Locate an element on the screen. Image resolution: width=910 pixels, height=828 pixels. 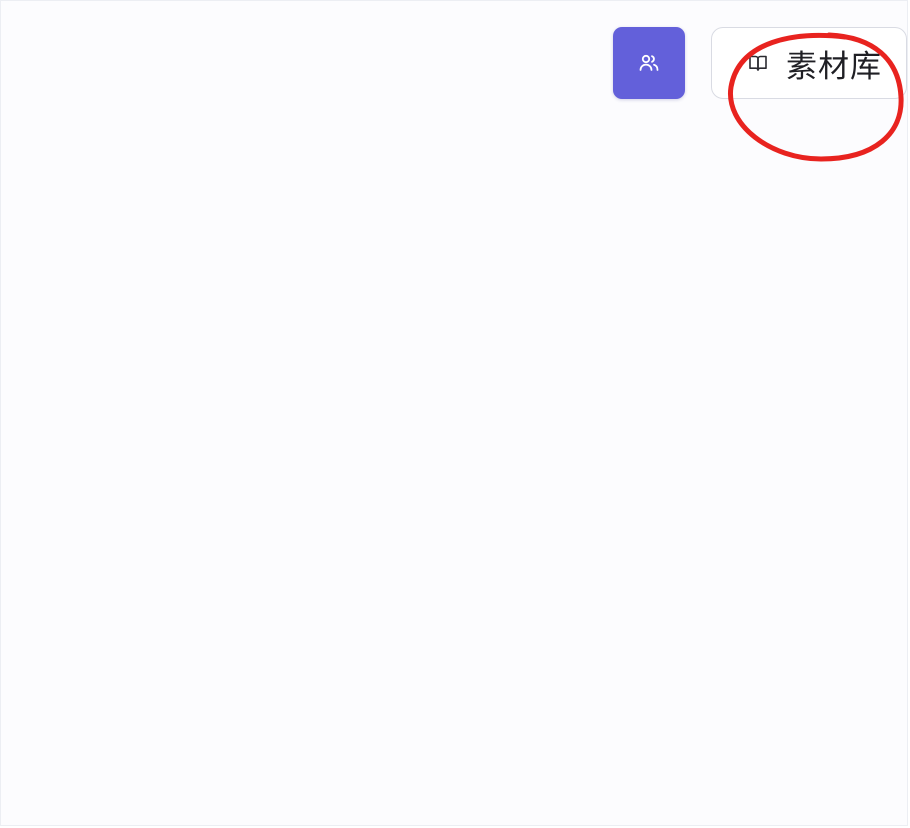
users-button is located at coordinates (649, 63).